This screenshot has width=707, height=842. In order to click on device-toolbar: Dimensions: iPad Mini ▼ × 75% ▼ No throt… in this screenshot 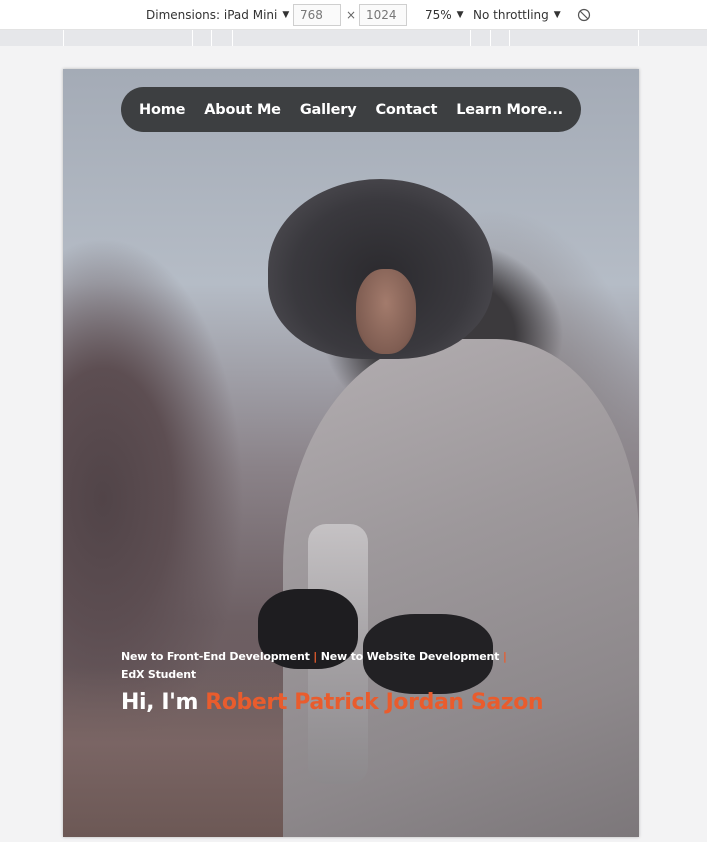, I will do `click(353, 15)`.